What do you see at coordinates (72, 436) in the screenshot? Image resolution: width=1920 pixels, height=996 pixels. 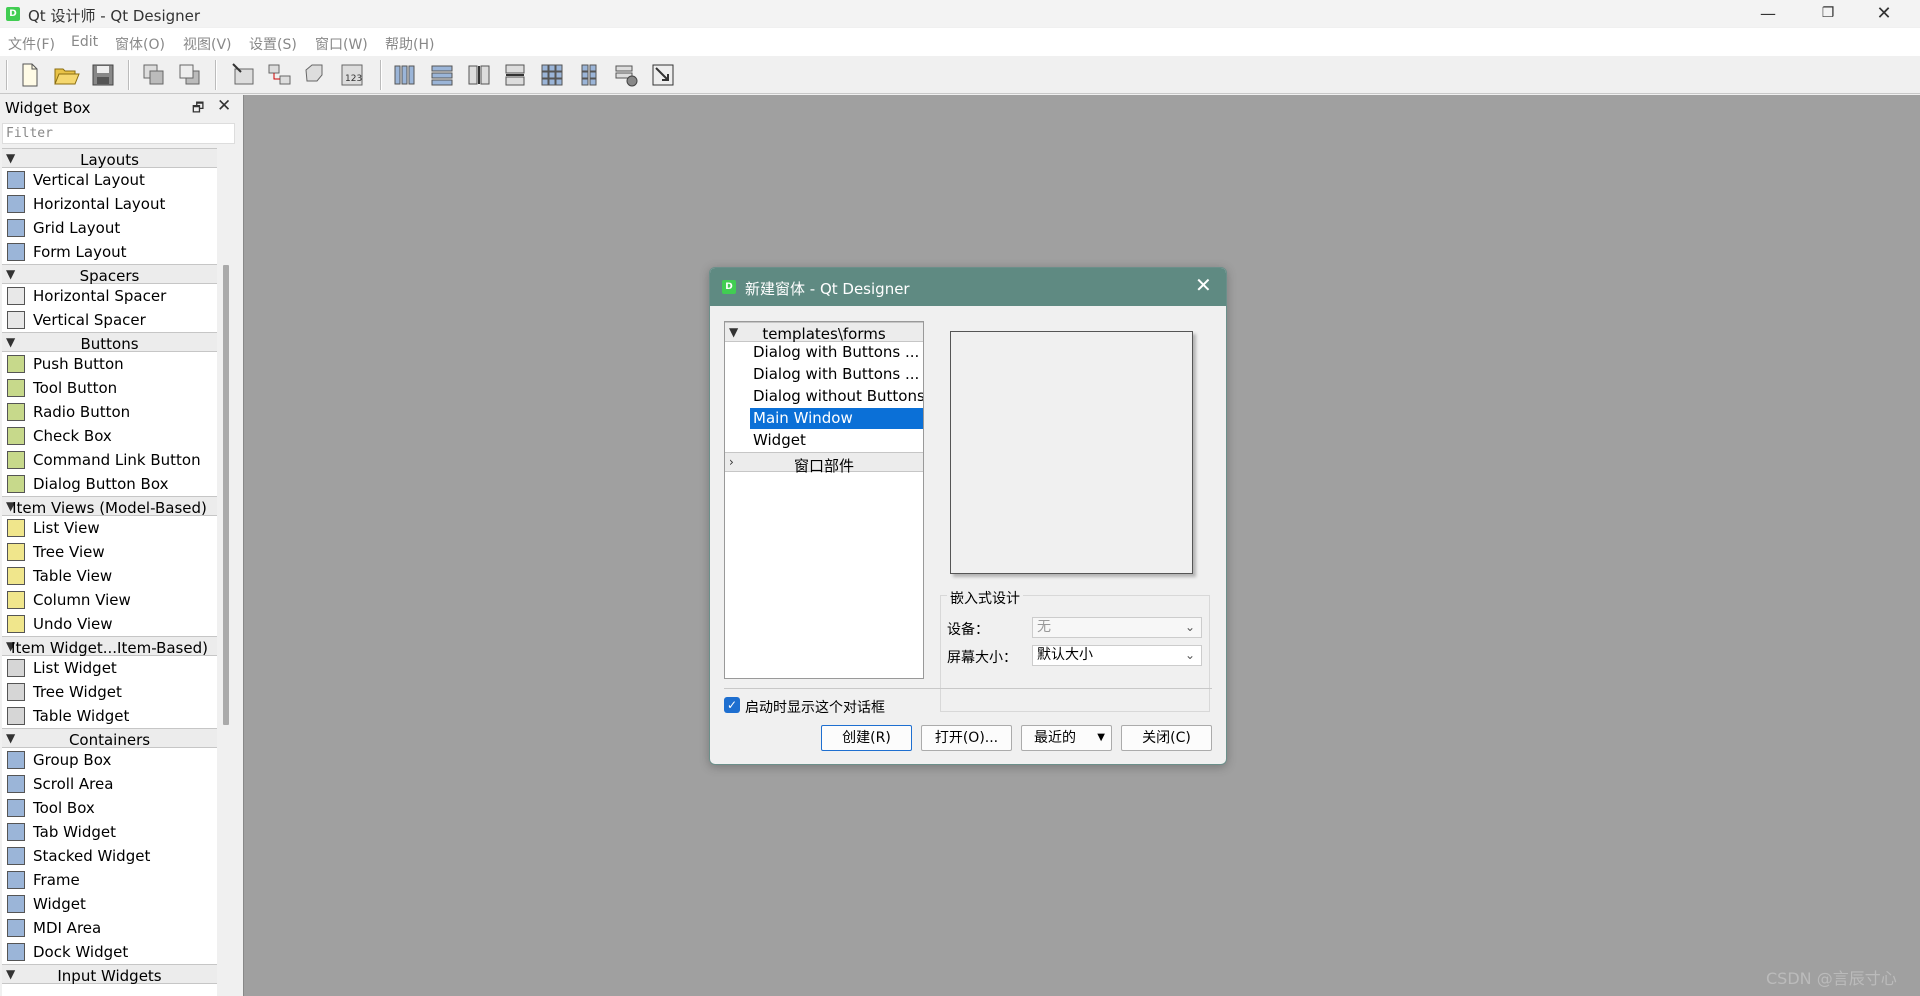 I see `widget-item-label: Check Box` at bounding box center [72, 436].